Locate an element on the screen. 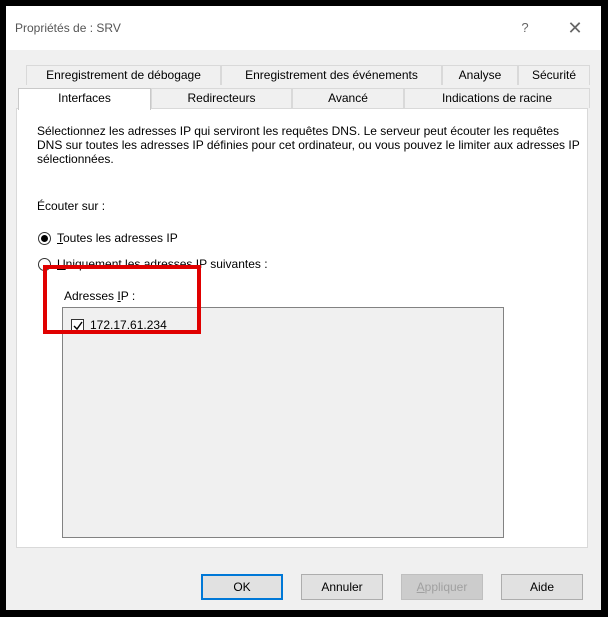  radio-all-addresses: Toutes les adresses IP is located at coordinates (108, 238).